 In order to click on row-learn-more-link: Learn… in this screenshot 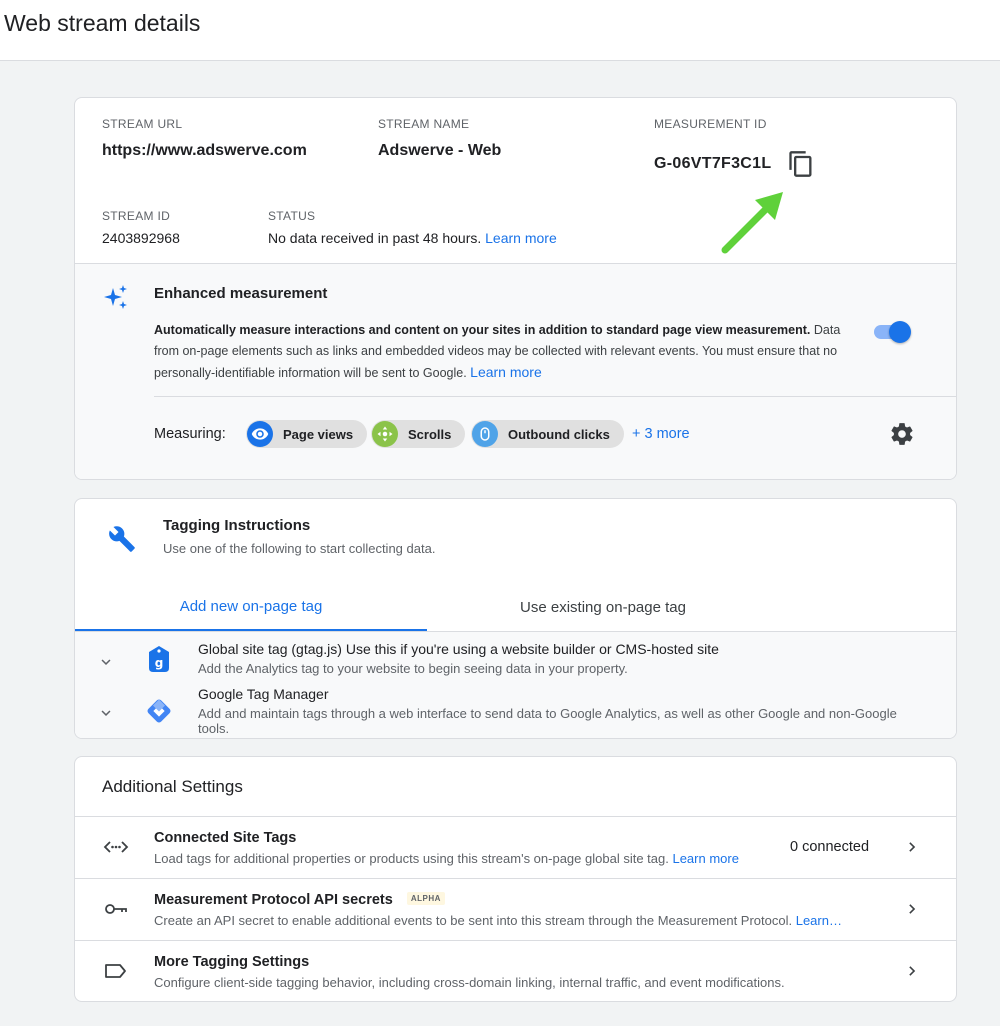, I will do `click(819, 920)`.